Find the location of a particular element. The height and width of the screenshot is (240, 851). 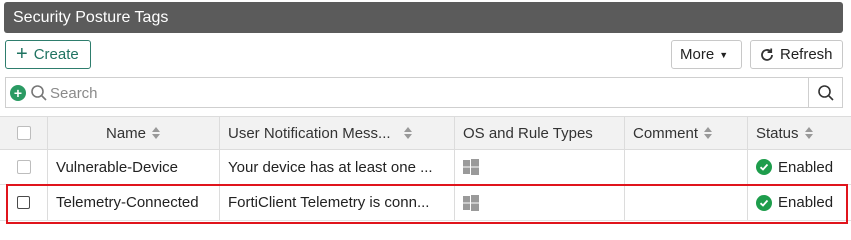

search-icon is located at coordinates (39, 93).